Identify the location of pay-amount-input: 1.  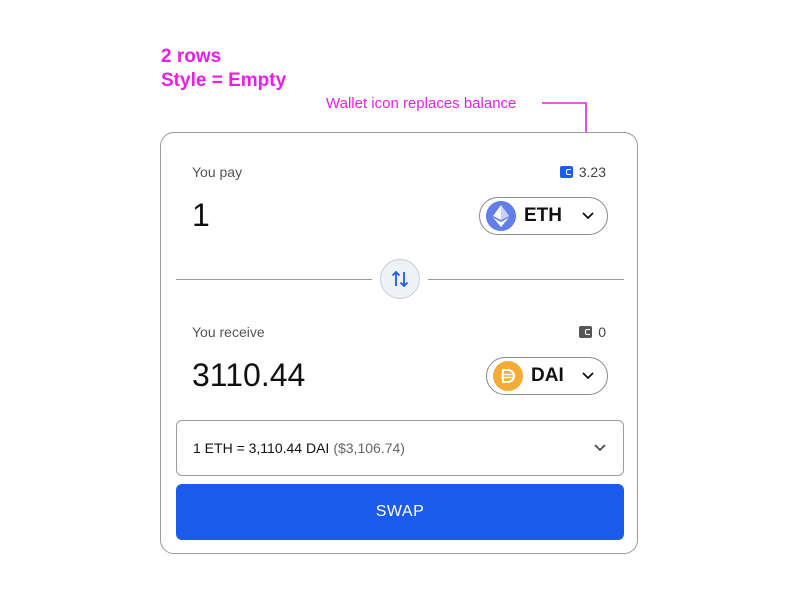
(201, 215).